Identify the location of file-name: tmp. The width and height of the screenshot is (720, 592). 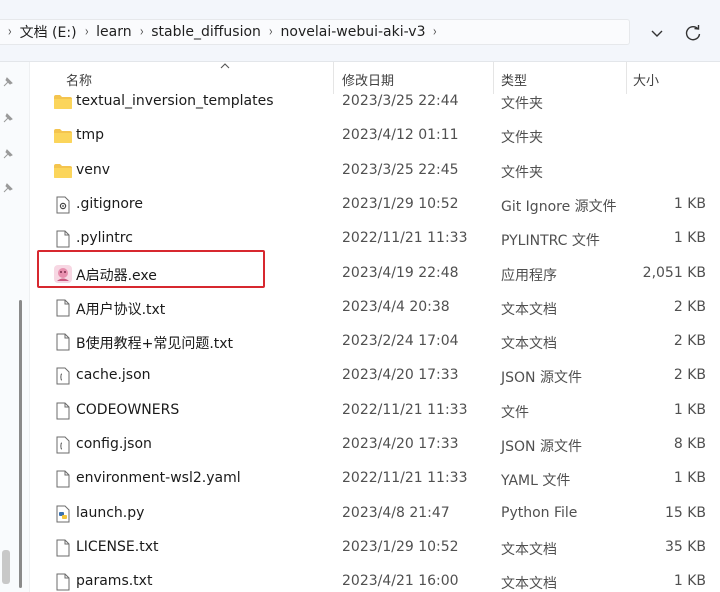
(90, 135).